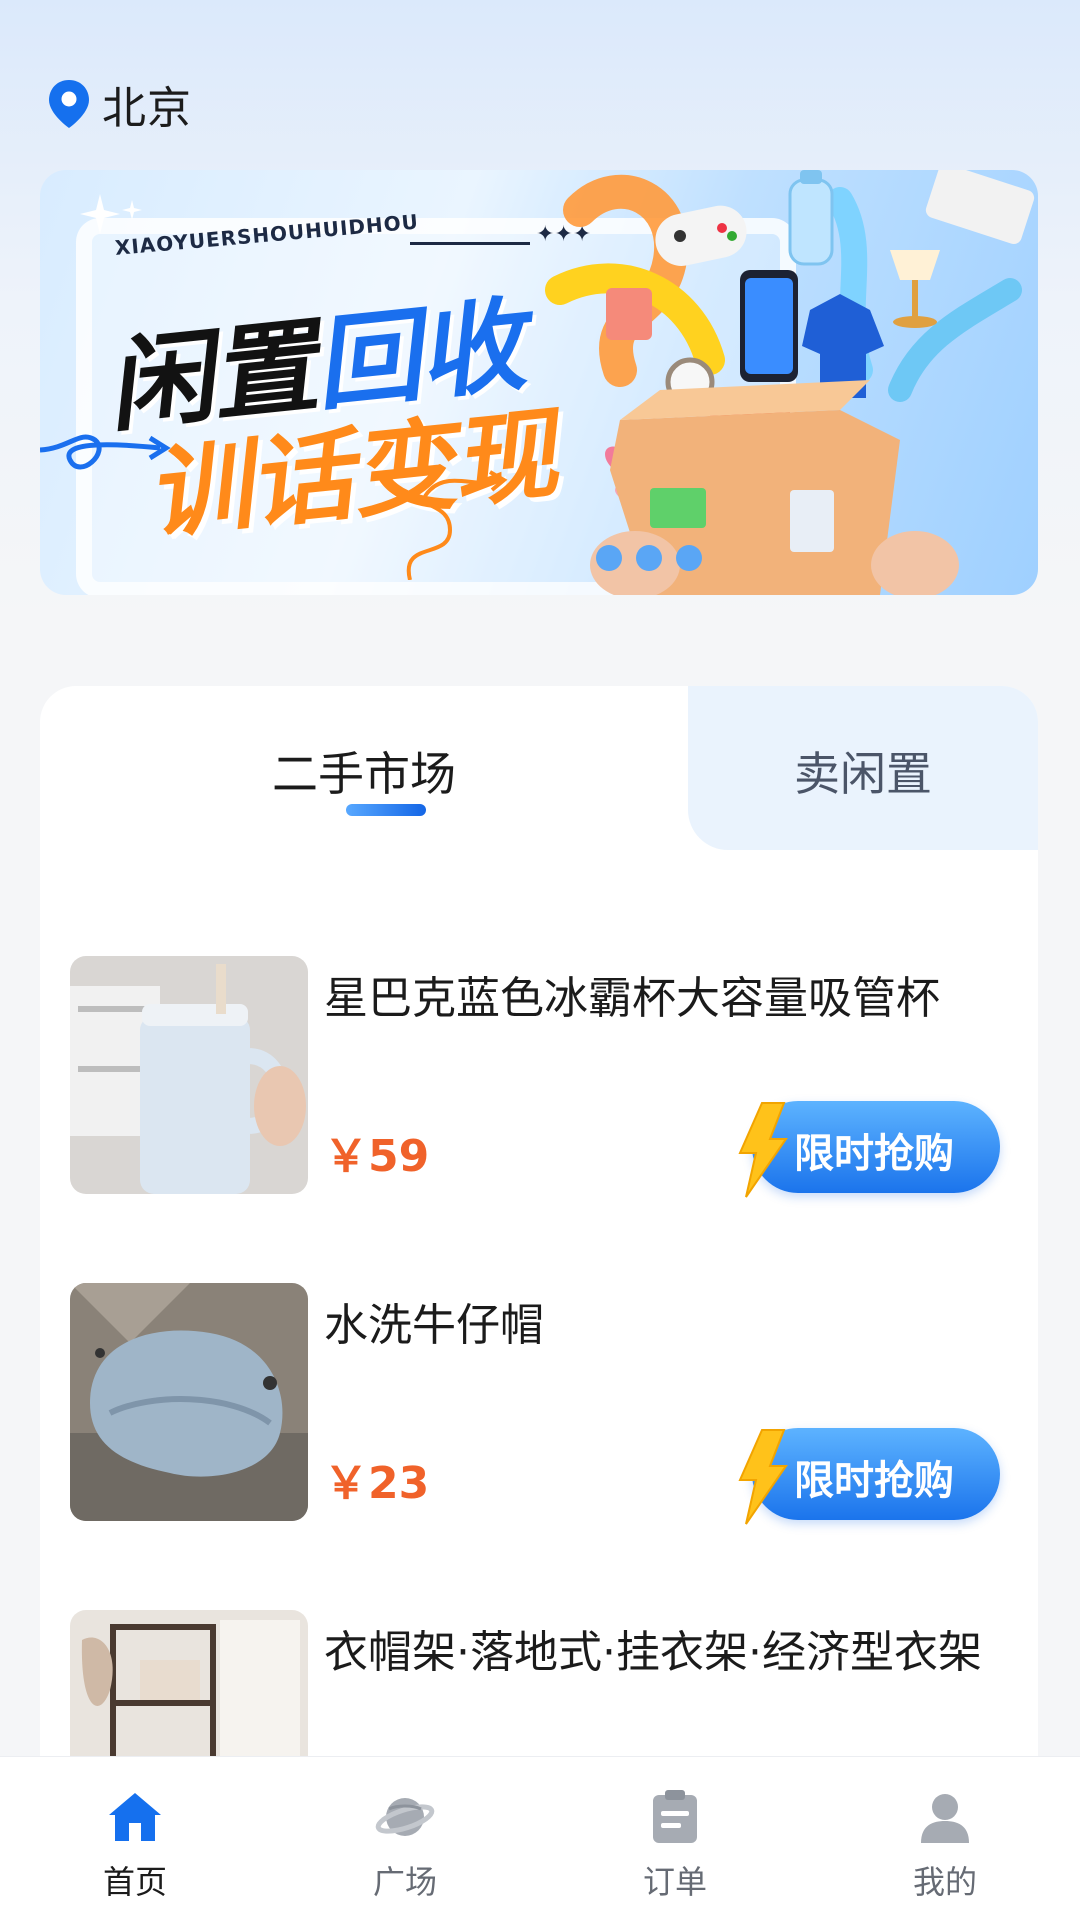 The height and width of the screenshot is (1920, 1080). I want to click on product-title: 衣帽架·落地式·挂衣架·经济型衣架, so click(653, 1652).